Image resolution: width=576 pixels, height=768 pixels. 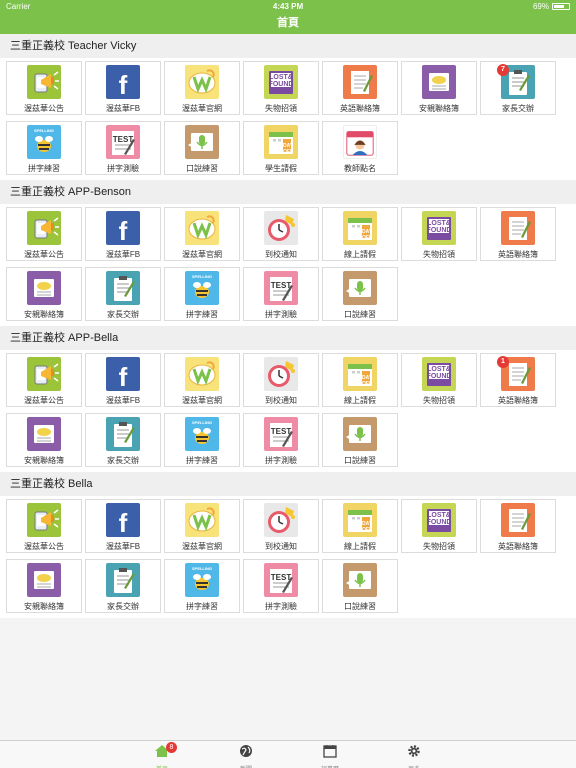 What do you see at coordinates (414, 754) in the screenshot?
I see `tab-gear: 更多` at bounding box center [414, 754].